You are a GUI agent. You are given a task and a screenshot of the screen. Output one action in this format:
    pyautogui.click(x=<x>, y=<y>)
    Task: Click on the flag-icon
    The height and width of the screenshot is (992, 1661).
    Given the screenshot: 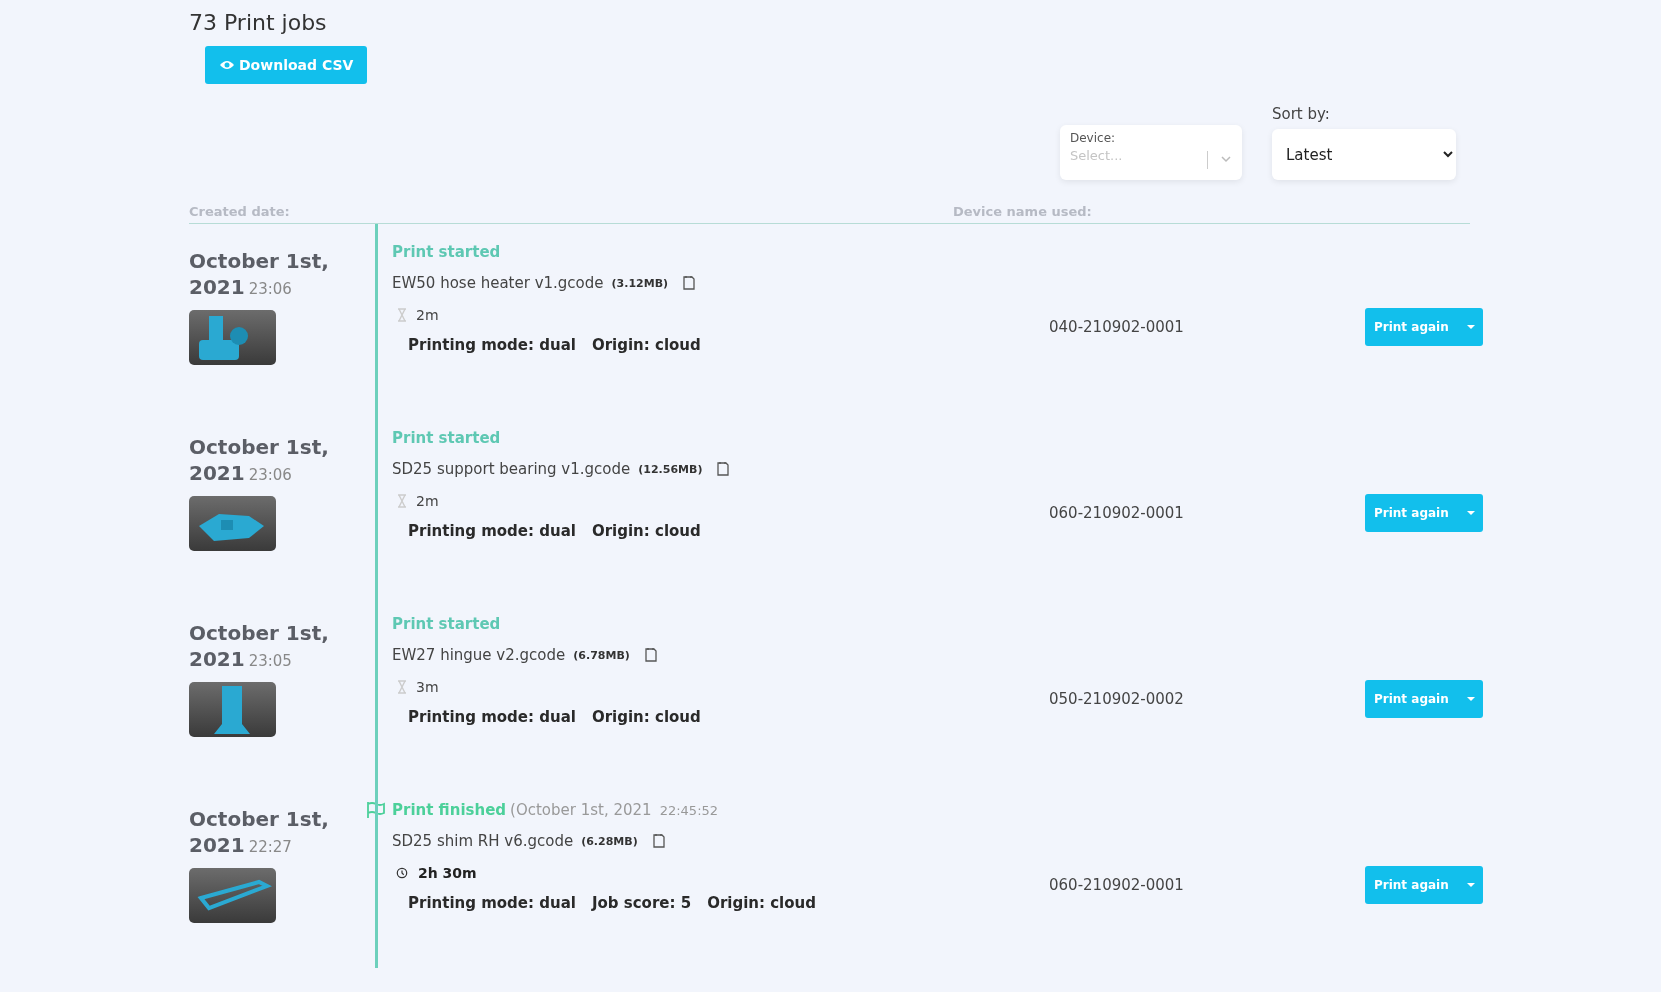 What is the action you would take?
    pyautogui.click(x=376, y=810)
    